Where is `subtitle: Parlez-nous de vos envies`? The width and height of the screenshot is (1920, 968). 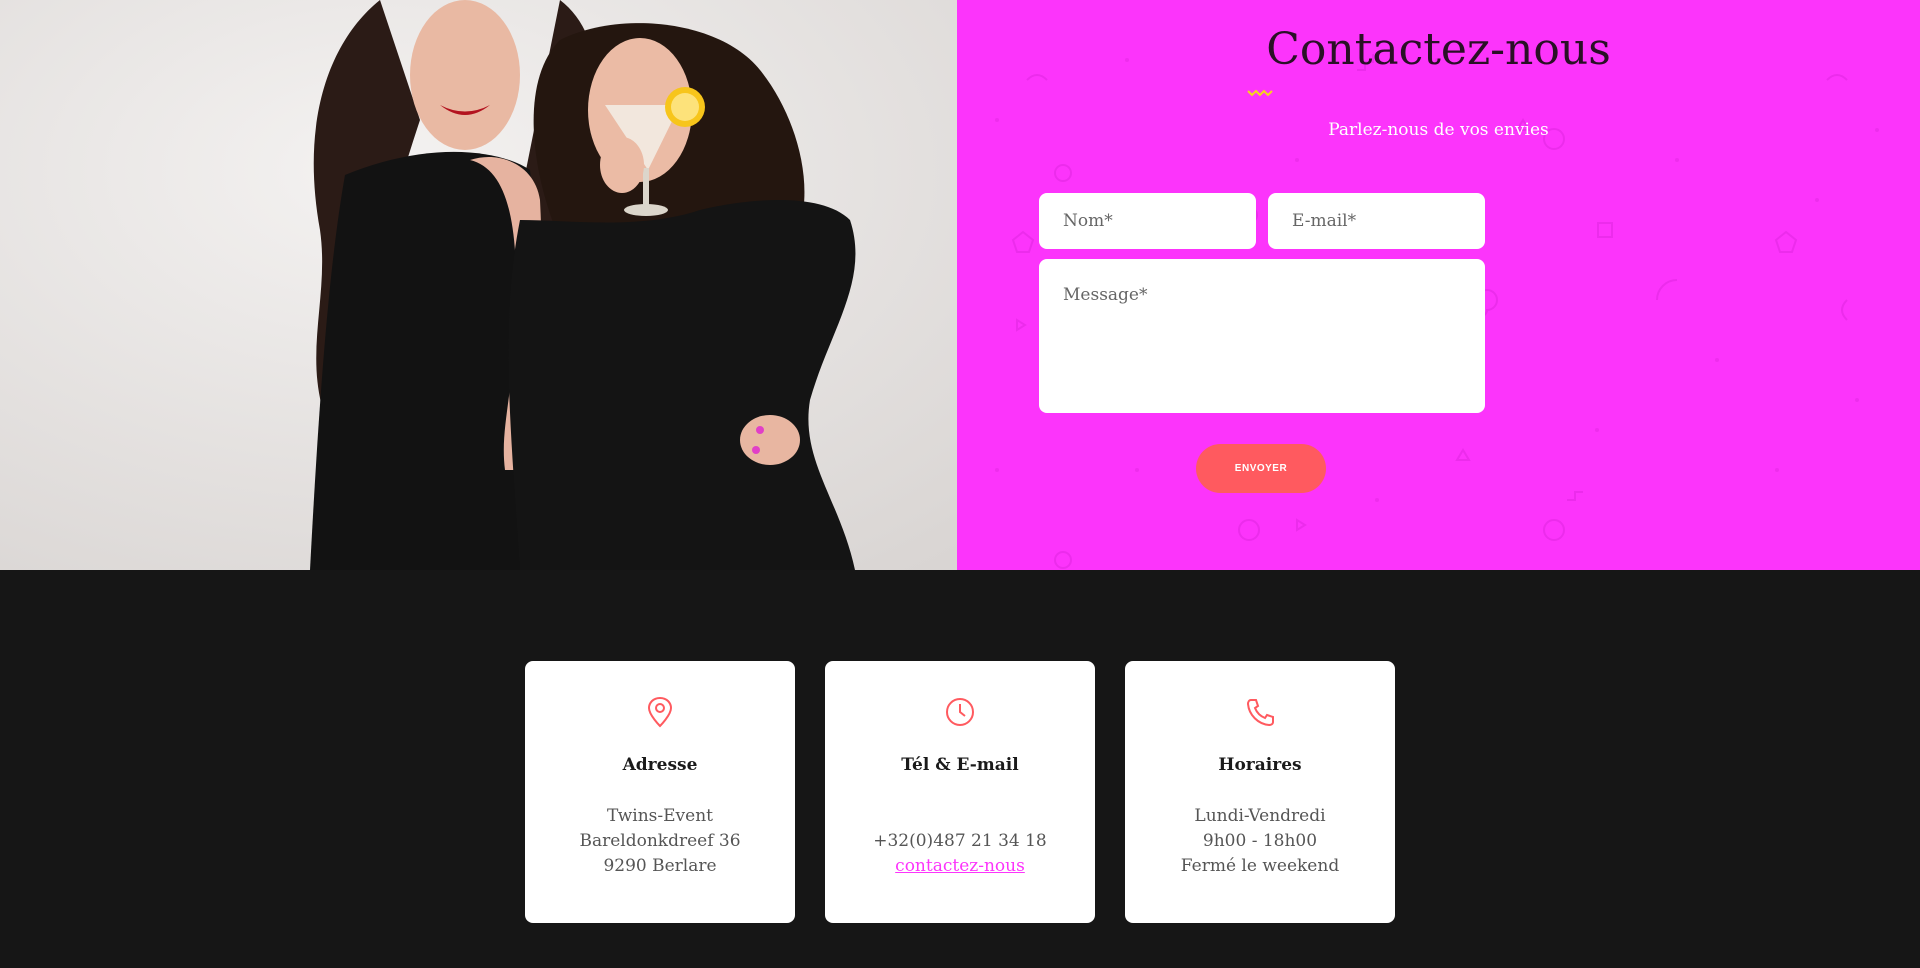 subtitle: Parlez-nous de vos envies is located at coordinates (1438, 130).